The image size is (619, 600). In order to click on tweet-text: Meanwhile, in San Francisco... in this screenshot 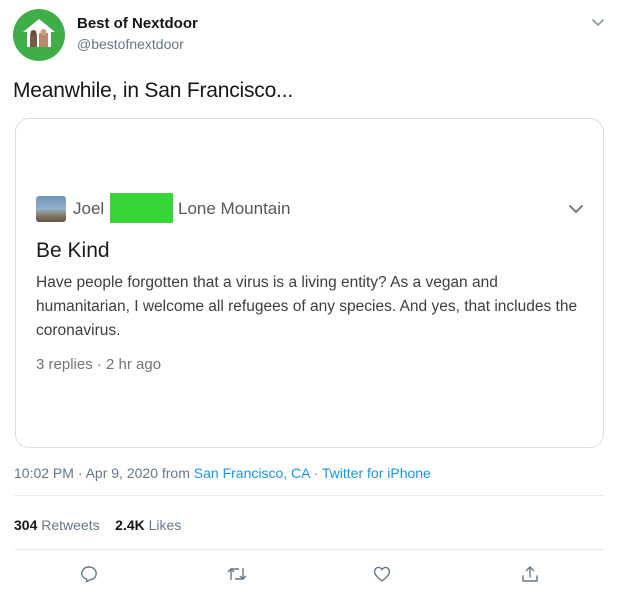, I will do `click(153, 90)`.